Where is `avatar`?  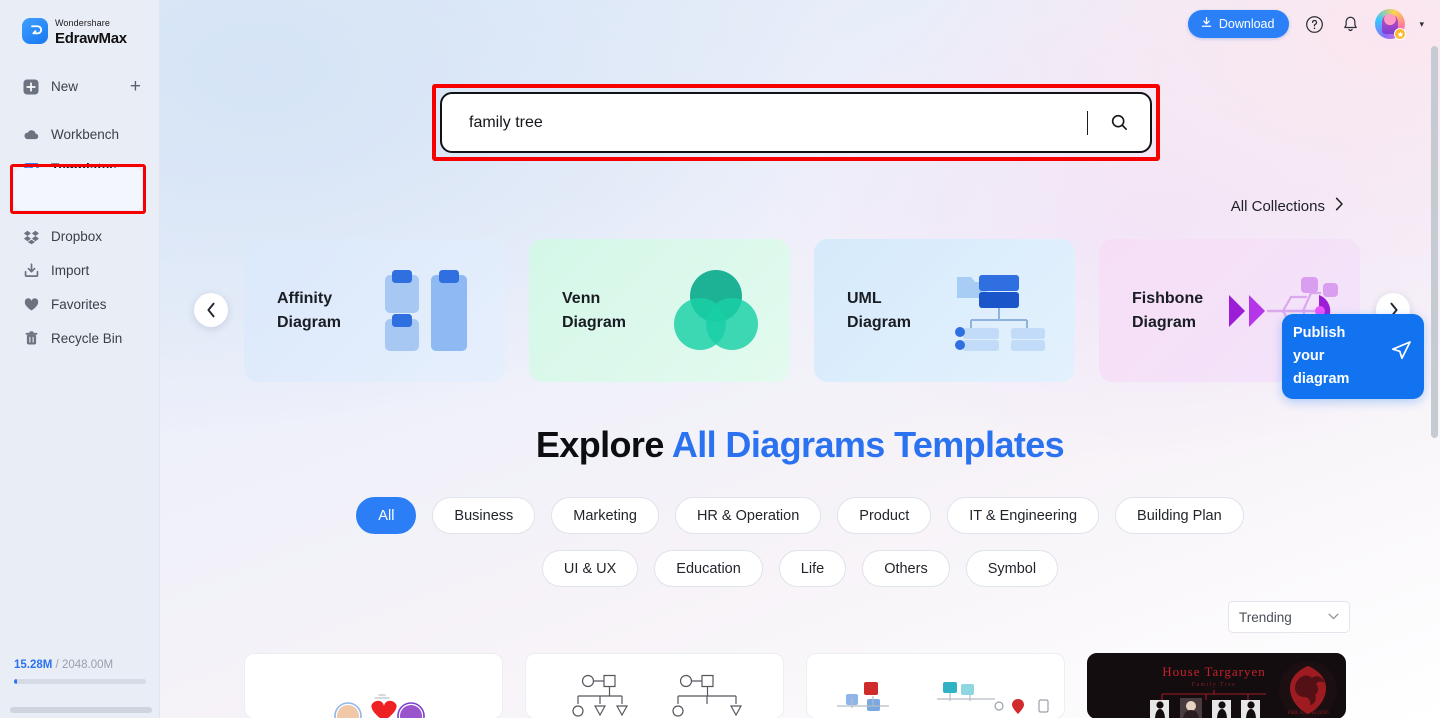 avatar is located at coordinates (1391, 24).